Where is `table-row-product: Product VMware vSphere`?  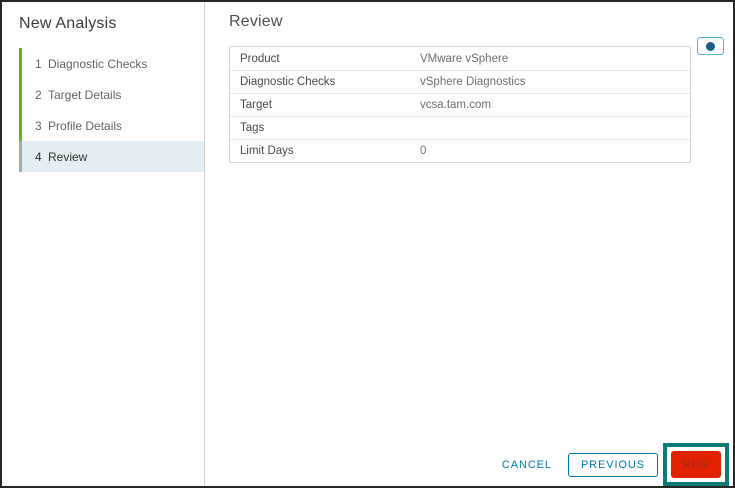
table-row-product: Product VMware vSphere is located at coordinates (460, 58).